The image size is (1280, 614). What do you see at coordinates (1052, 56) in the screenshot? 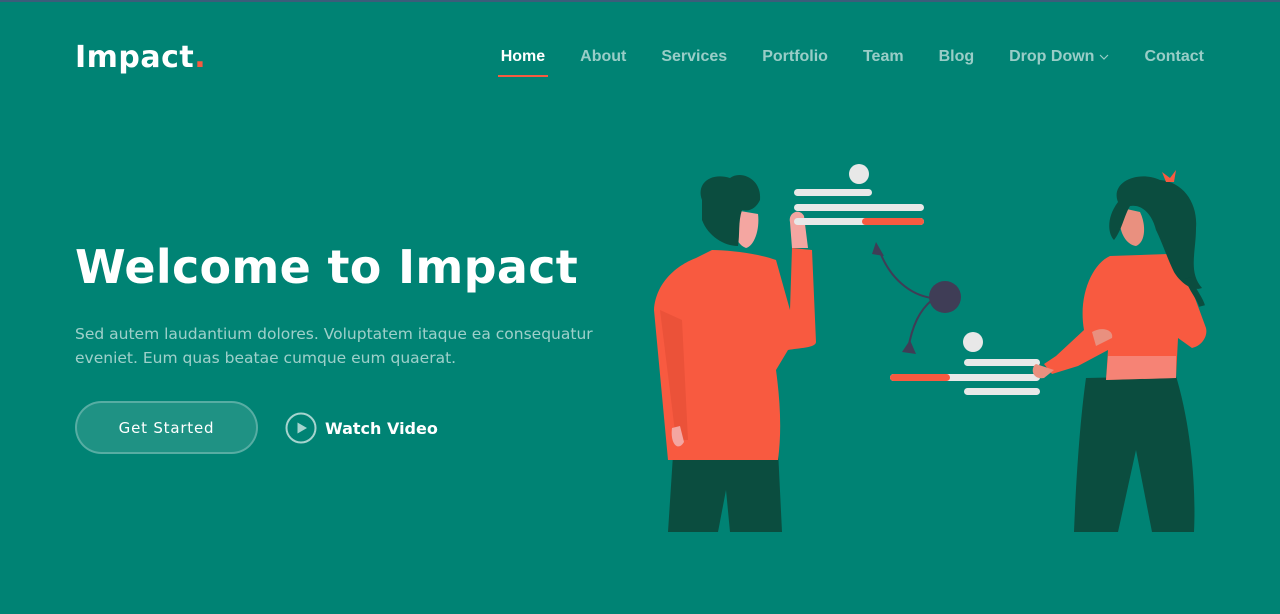
I see `nav-dropdown-label: Drop Down` at bounding box center [1052, 56].